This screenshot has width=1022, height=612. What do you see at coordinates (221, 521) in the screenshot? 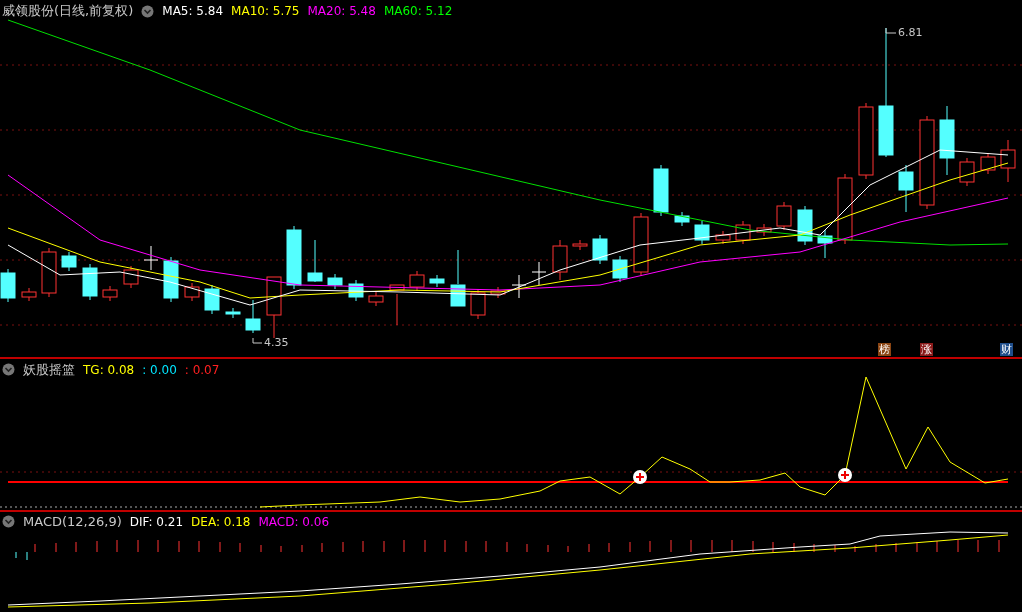
I see `indicator-value: DEA: 0.18` at bounding box center [221, 521].